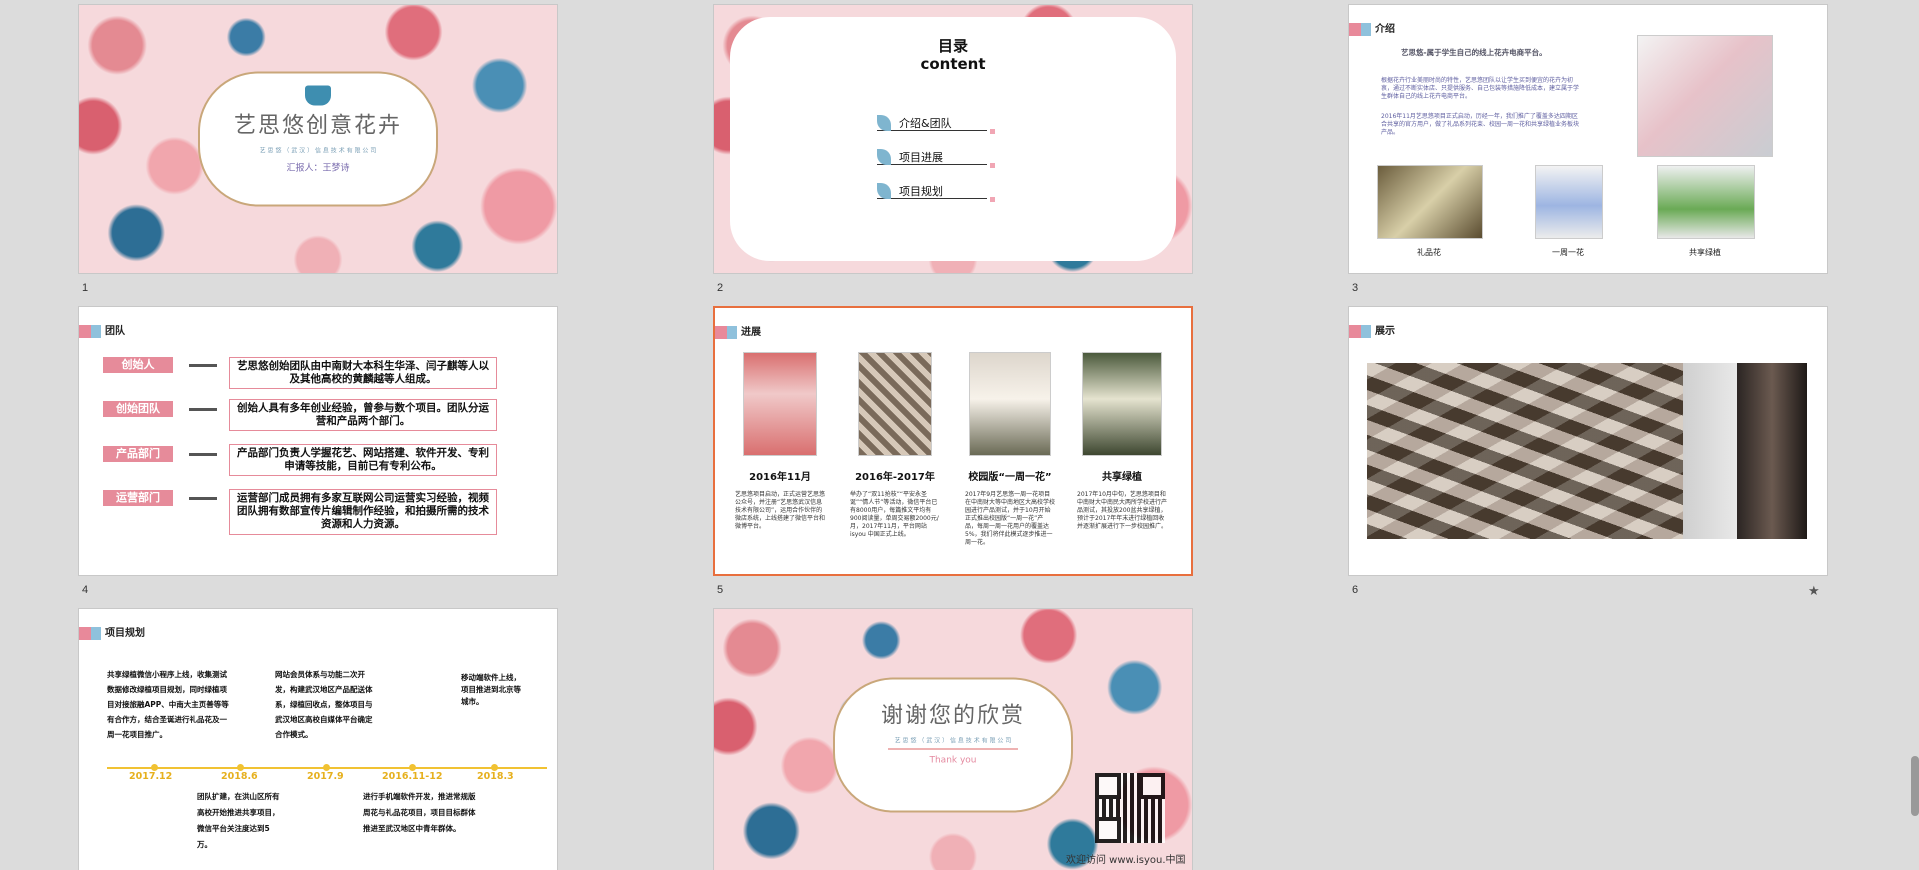 This screenshot has height=870, width=1919. What do you see at coordinates (1385, 331) in the screenshot?
I see `slide-header: 展示` at bounding box center [1385, 331].